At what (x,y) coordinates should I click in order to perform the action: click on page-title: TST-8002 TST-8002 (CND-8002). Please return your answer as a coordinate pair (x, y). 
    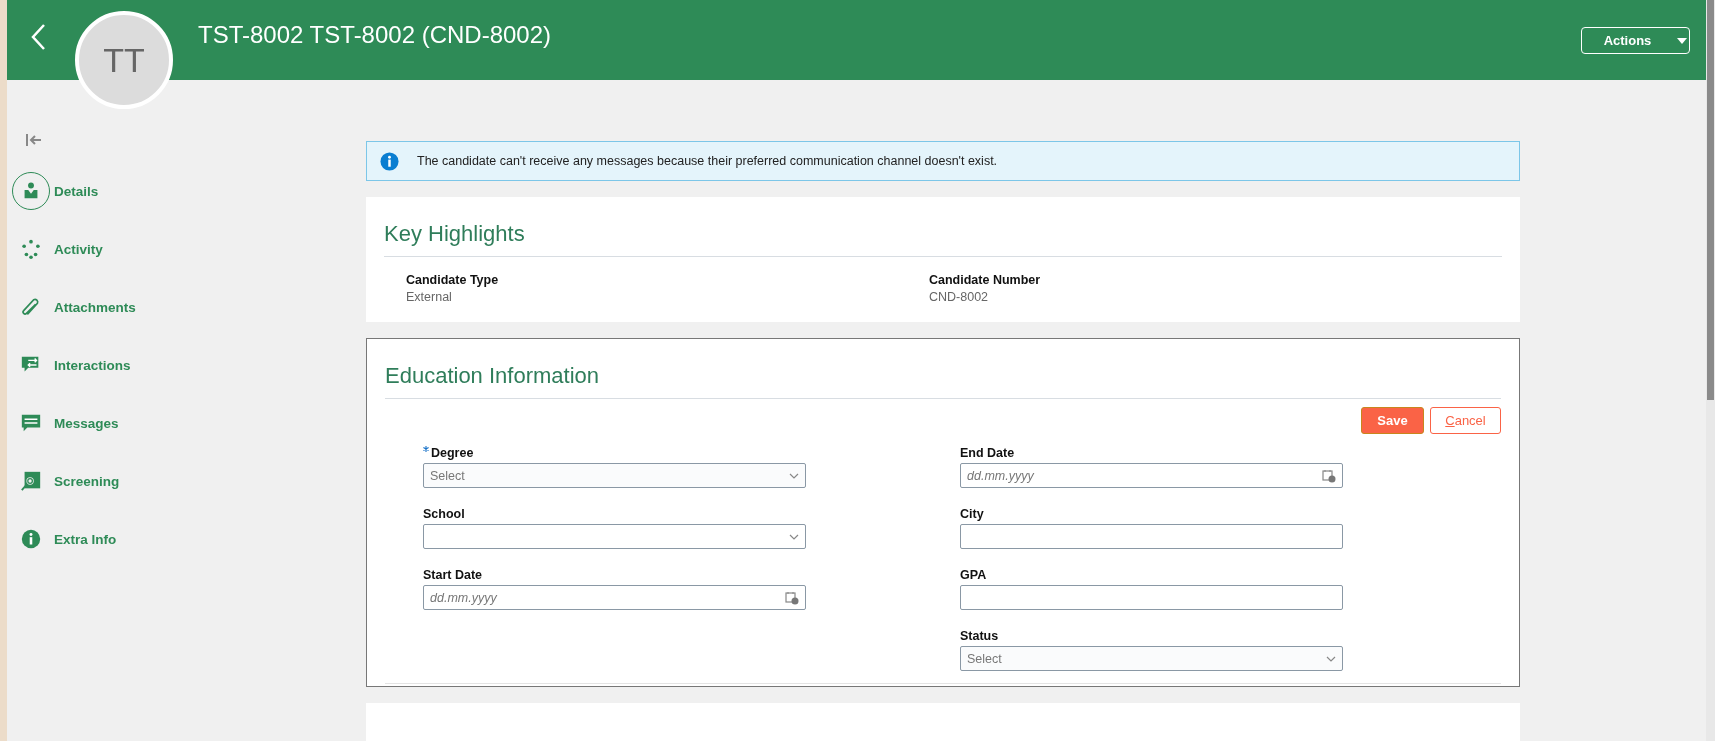
    Looking at the image, I should click on (375, 35).